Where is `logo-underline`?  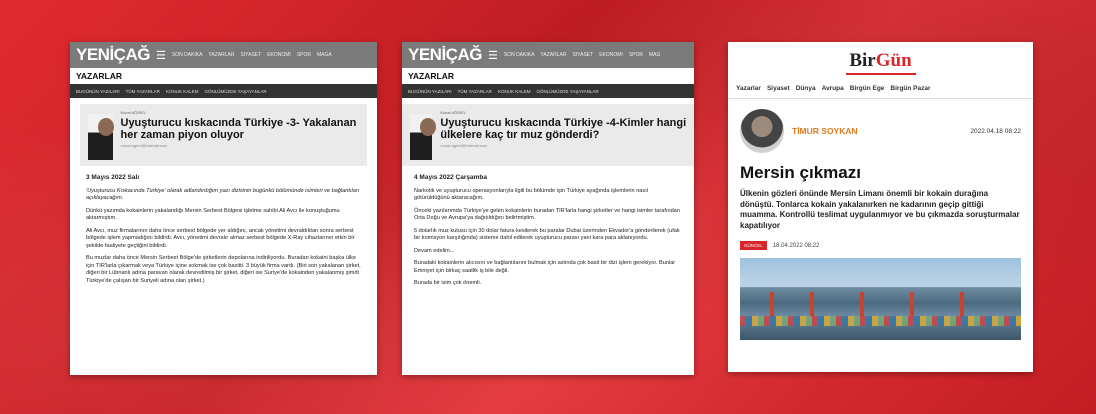 logo-underline is located at coordinates (880, 74).